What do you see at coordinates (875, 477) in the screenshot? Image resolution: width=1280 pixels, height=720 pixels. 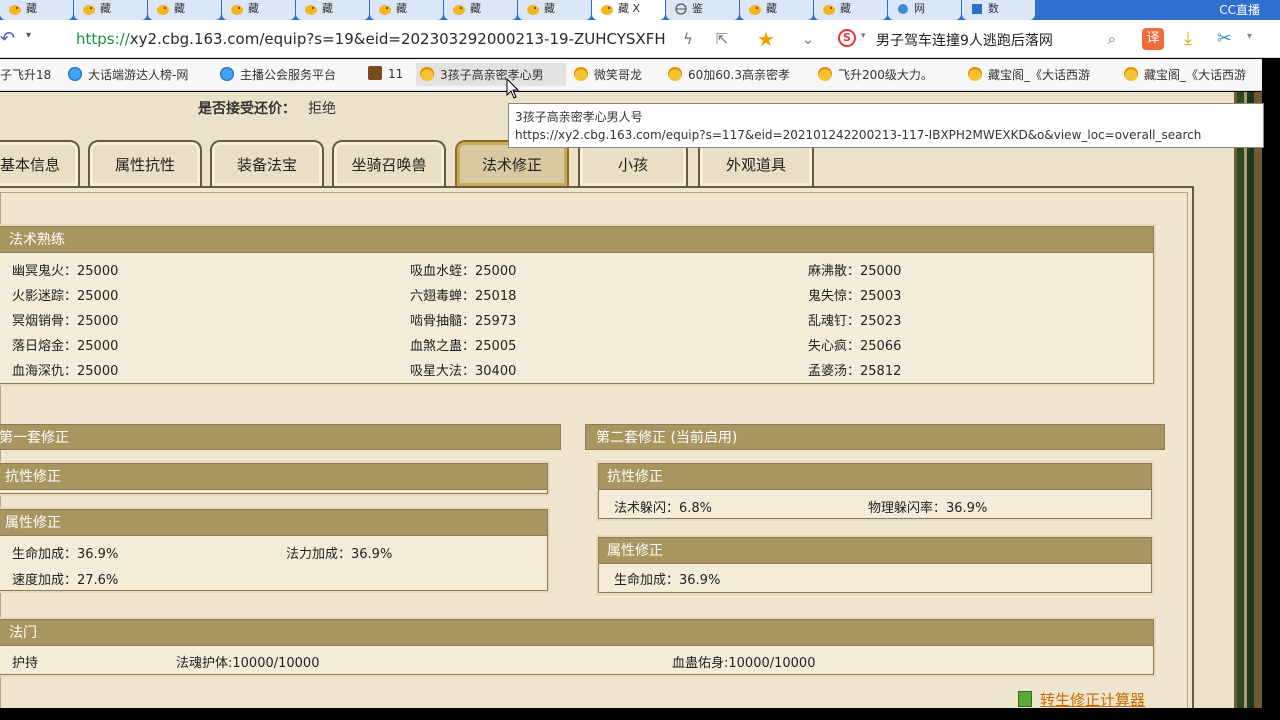 I see `section-header: 抗性修正` at bounding box center [875, 477].